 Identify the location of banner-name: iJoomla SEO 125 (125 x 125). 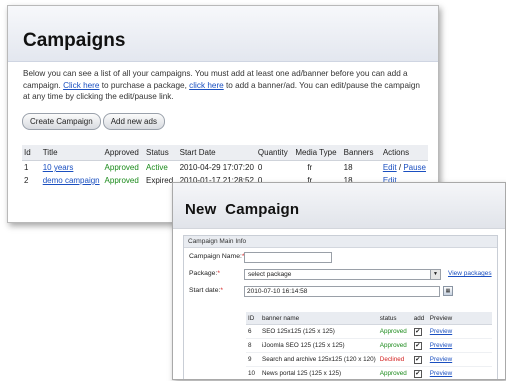
(319, 345).